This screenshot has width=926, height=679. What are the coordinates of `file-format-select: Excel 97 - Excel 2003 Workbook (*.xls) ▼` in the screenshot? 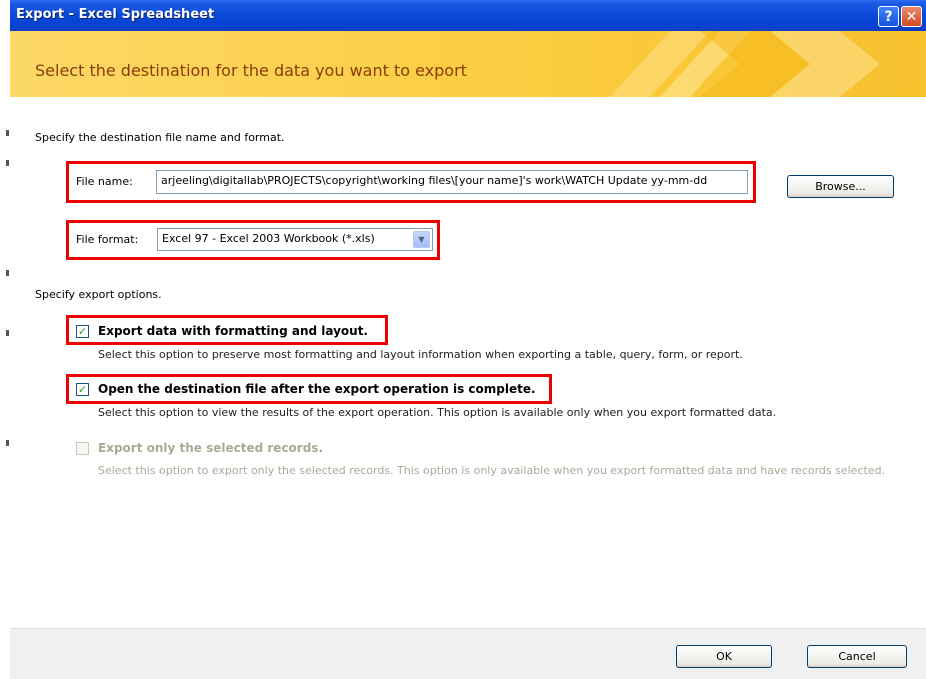 It's located at (295, 239).